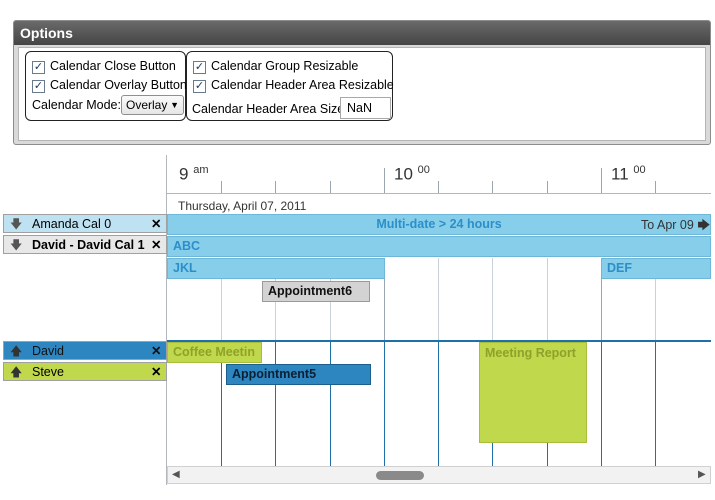  Describe the element at coordinates (656, 268) in the screenshot. I see `event-def: DEF` at that location.